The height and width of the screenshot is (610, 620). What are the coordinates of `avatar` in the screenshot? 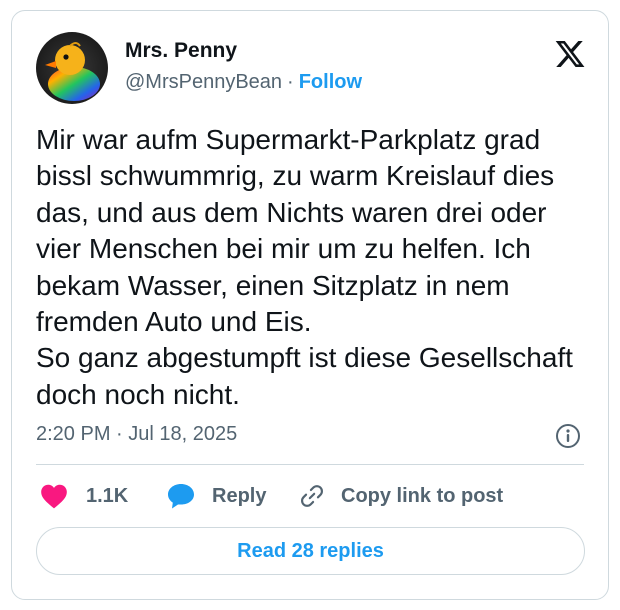 It's located at (72, 68).